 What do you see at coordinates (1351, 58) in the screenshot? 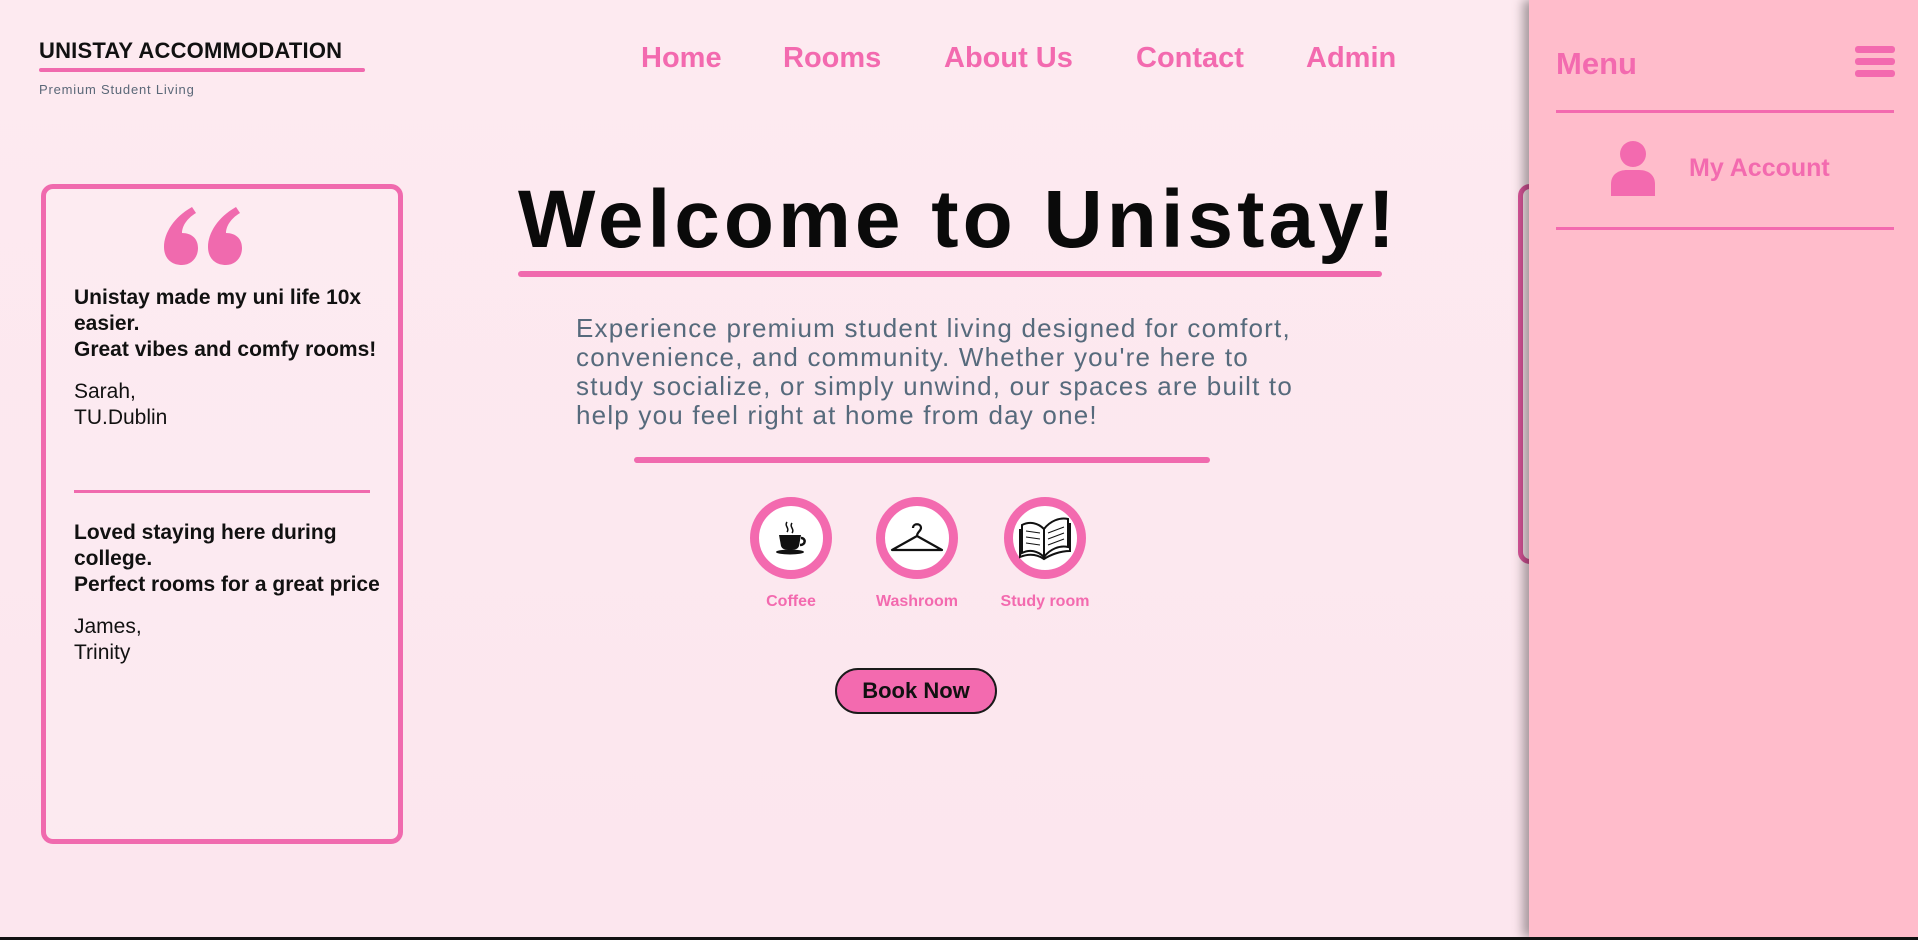
I see `nav-admin: Admin` at bounding box center [1351, 58].